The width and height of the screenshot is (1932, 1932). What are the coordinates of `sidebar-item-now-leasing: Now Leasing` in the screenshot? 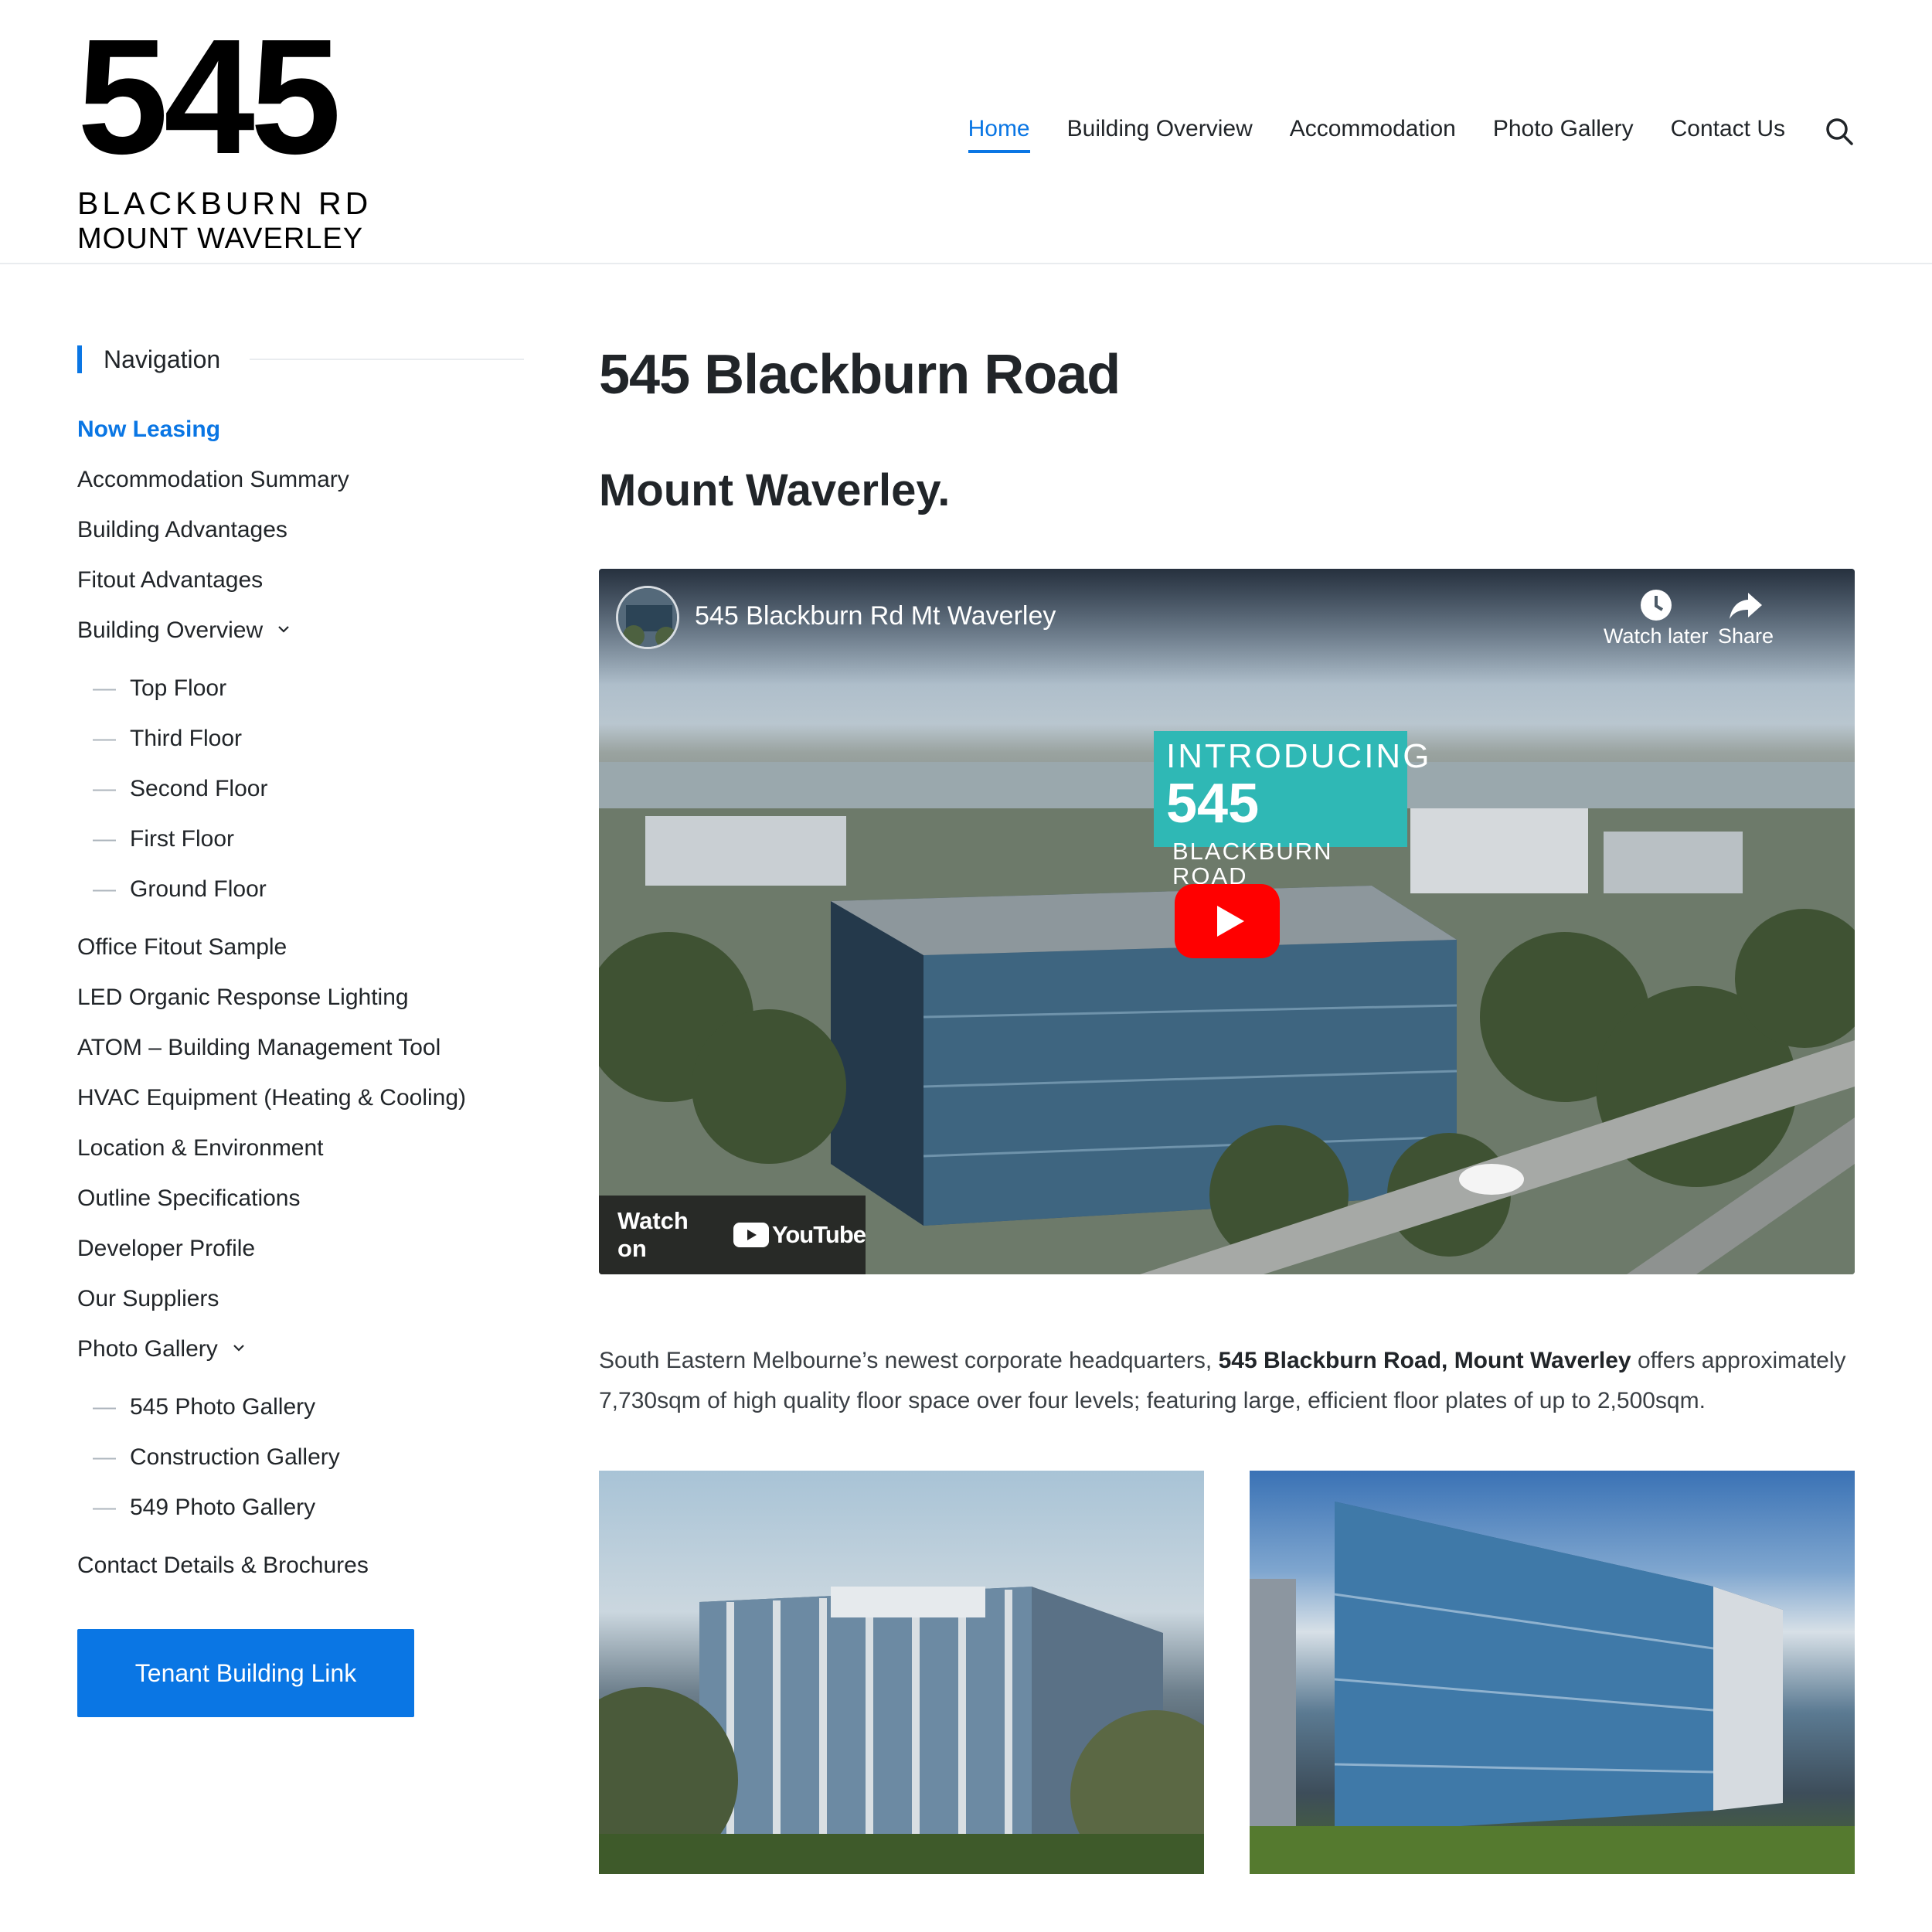 It's located at (300, 438).